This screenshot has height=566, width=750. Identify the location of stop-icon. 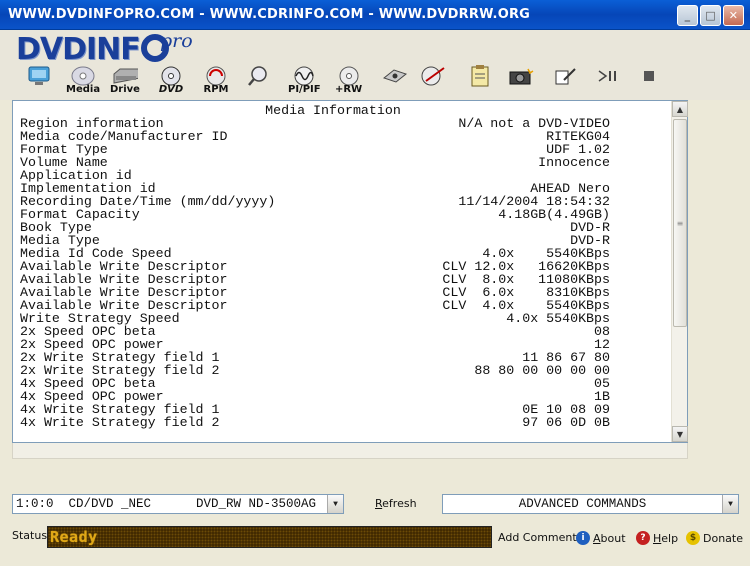
(649, 76).